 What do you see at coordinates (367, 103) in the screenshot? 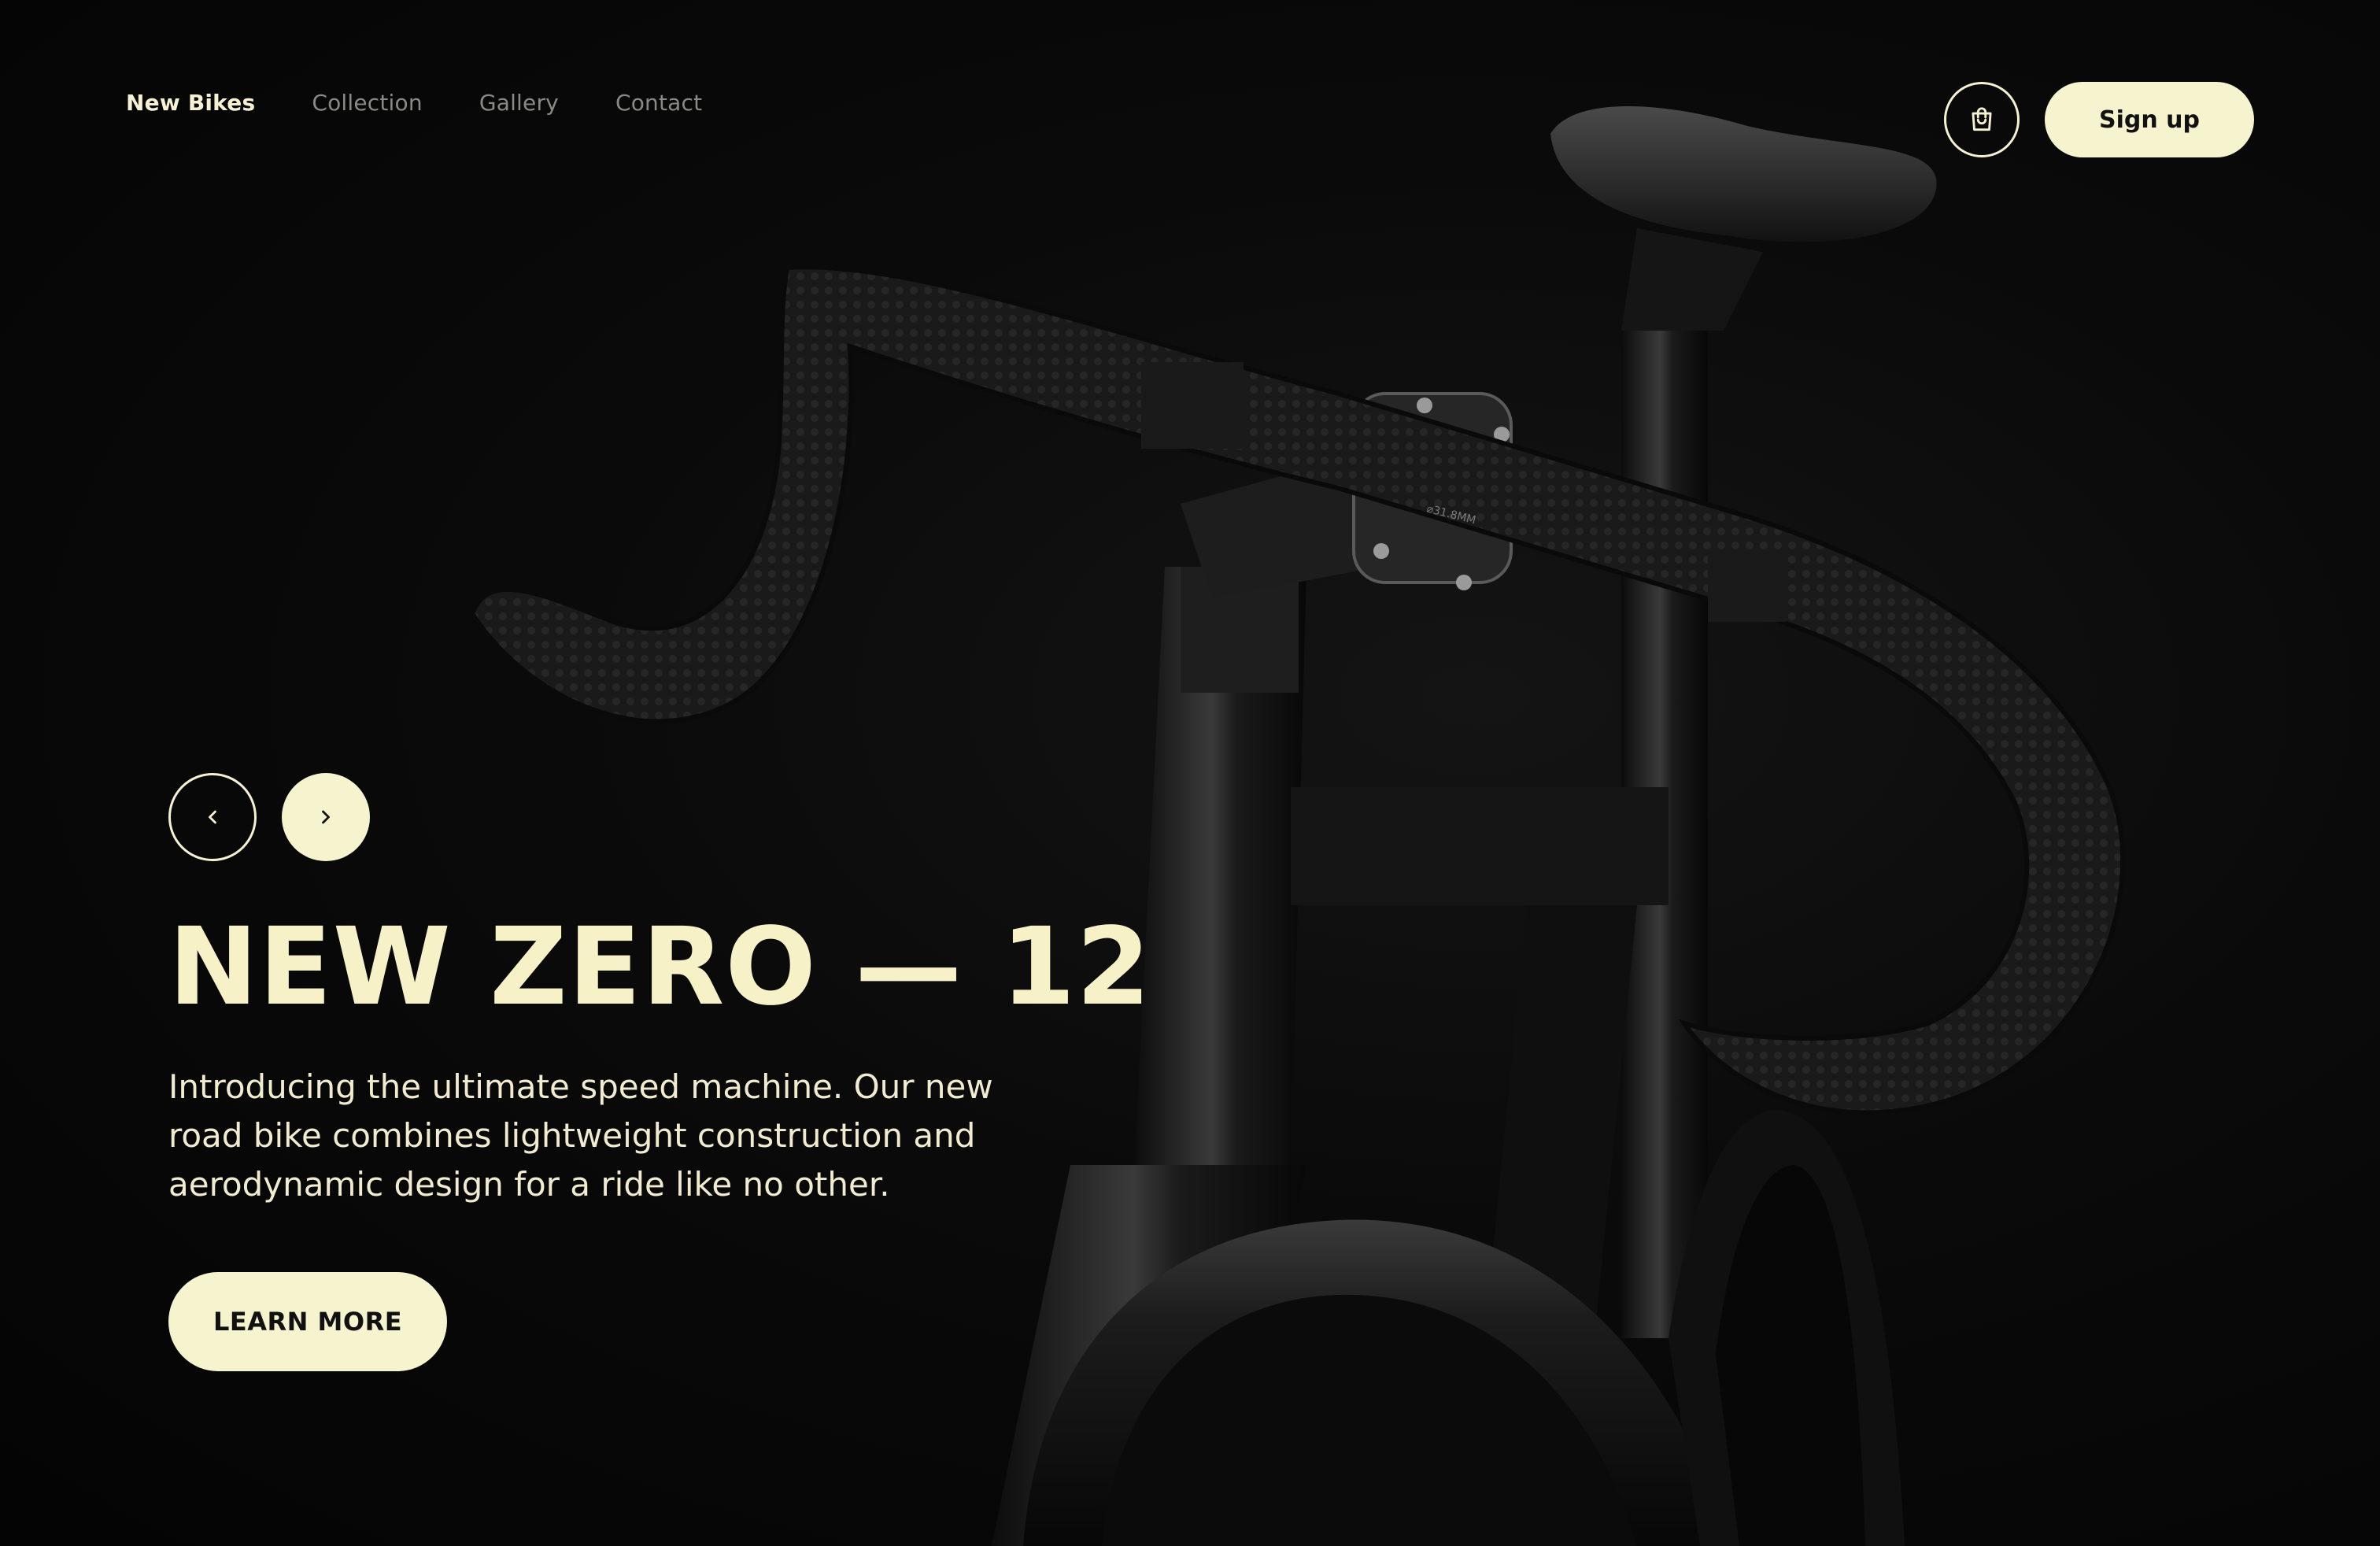
I see `nav-item-collection: Collection` at bounding box center [367, 103].